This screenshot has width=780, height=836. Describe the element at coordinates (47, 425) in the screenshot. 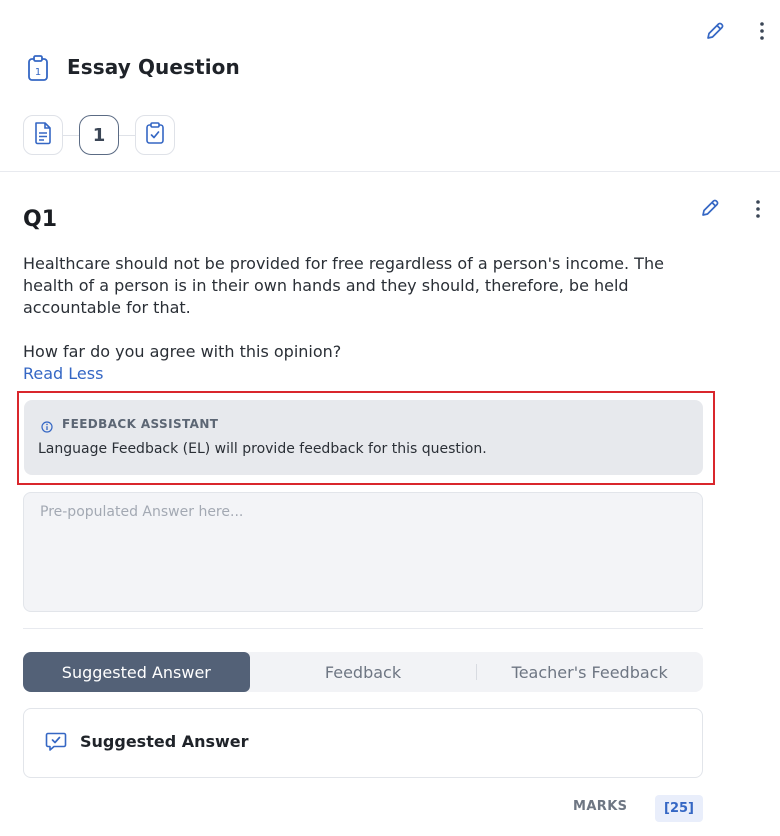

I see `info-icon` at that location.